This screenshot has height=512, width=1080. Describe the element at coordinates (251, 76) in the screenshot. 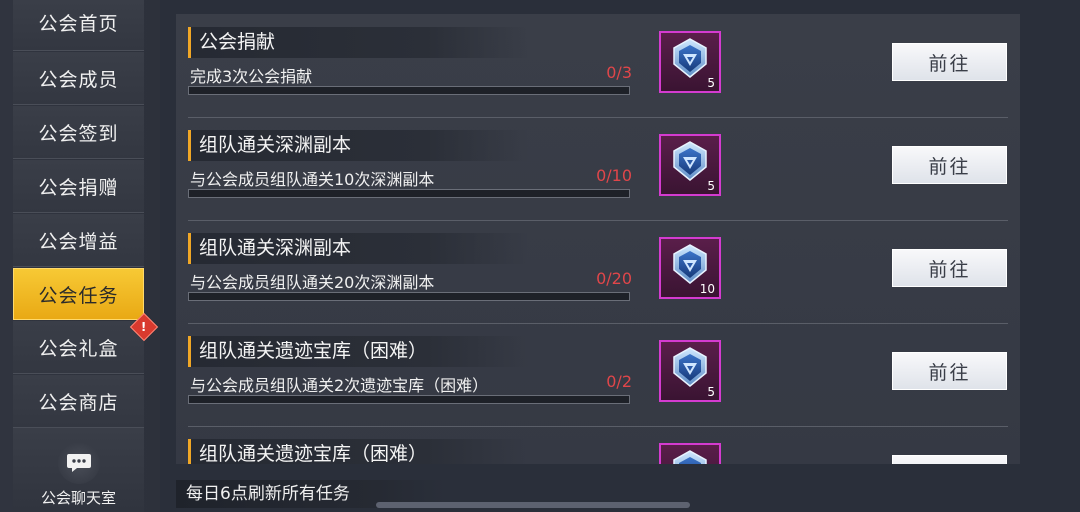

I see `task-description: 完成3次公会捐献` at that location.